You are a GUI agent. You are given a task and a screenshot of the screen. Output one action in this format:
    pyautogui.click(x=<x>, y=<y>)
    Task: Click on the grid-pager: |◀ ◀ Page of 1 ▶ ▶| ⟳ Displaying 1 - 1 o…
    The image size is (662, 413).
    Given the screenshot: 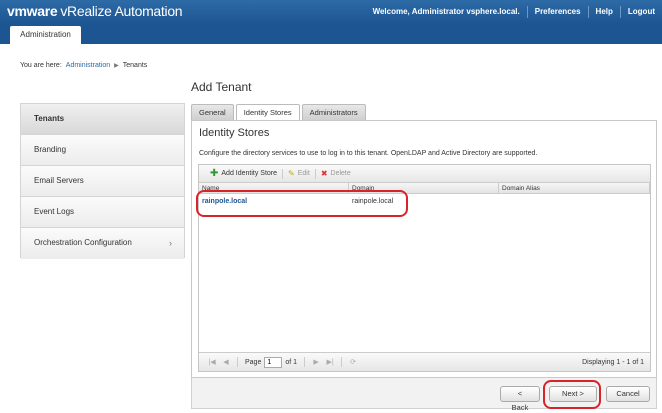 What is the action you would take?
    pyautogui.click(x=424, y=361)
    